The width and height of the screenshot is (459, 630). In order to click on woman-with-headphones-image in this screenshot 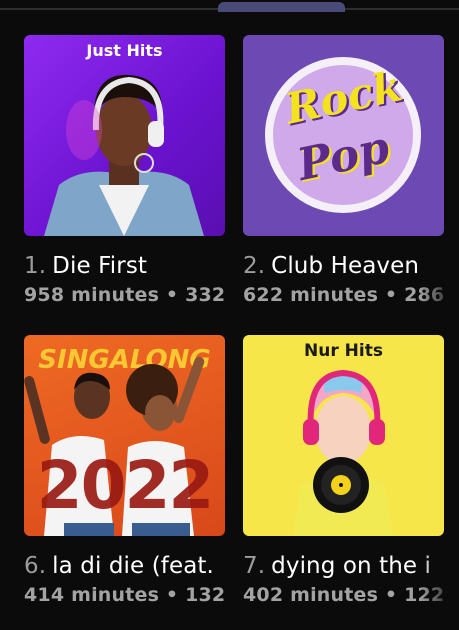, I will do `click(124, 155)`.